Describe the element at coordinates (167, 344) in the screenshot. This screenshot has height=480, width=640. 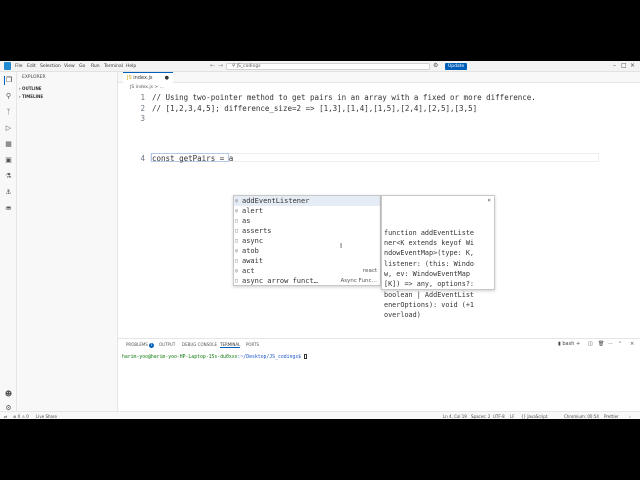
I see `tab-output: OUTPUT` at that location.